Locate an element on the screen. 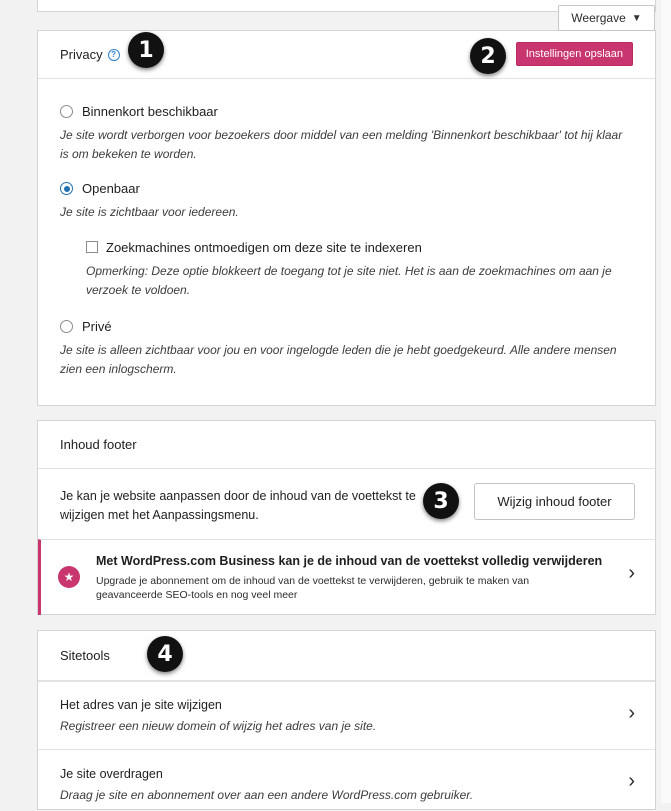 The height and width of the screenshot is (811, 671). callout-badge-1: 1 is located at coordinates (146, 50).